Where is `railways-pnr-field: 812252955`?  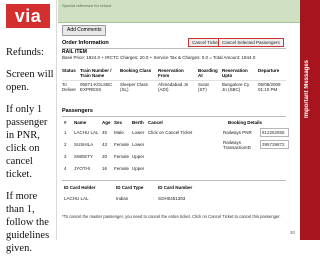
railways-pnr-field: 812252955 is located at coordinates (274, 132).